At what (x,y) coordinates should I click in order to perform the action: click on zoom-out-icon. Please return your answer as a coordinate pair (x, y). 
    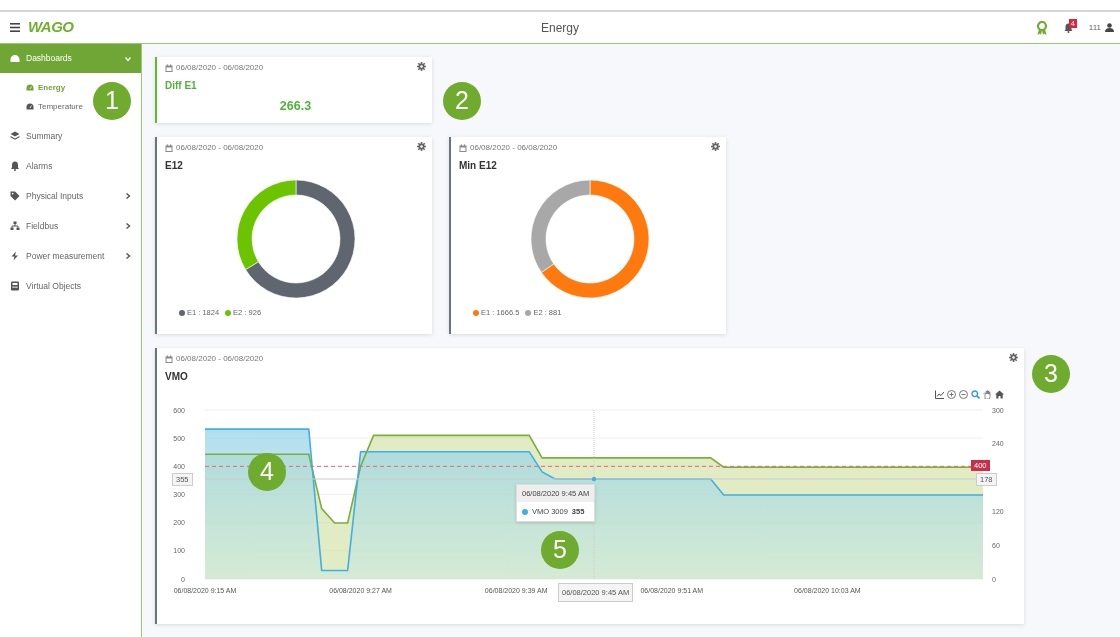
    Looking at the image, I should click on (963, 394).